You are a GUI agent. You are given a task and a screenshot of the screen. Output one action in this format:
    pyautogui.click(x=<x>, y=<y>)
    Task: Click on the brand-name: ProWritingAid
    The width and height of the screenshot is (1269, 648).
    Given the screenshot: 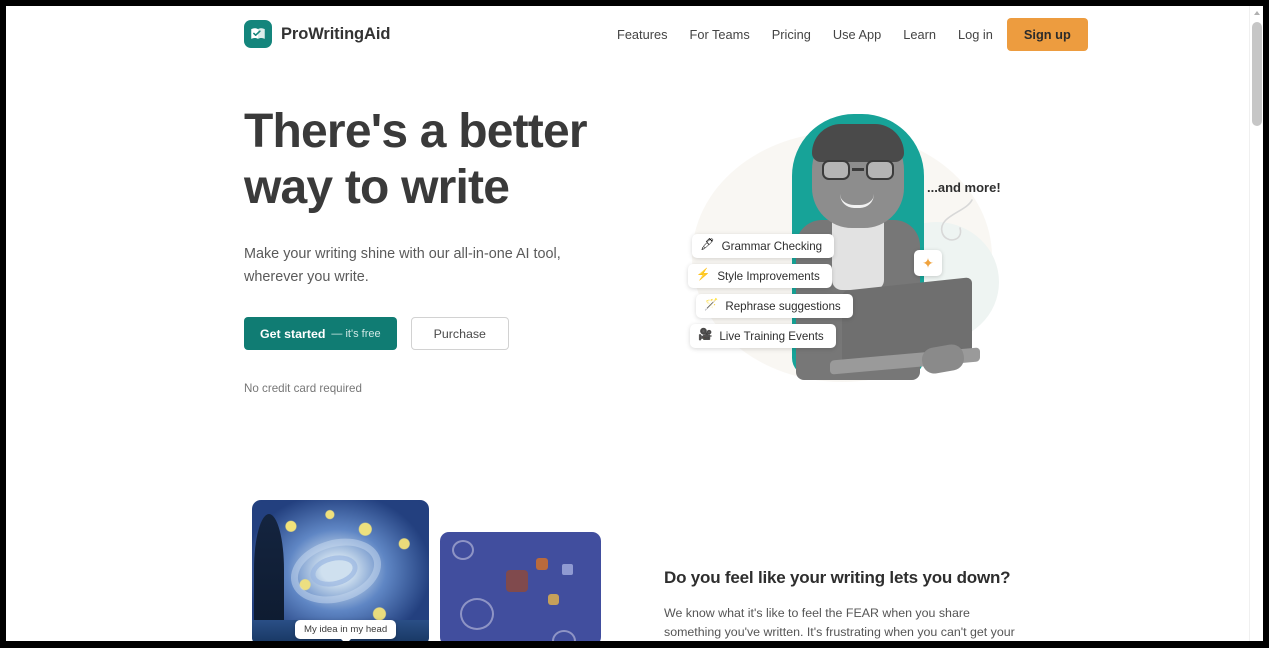 What is the action you would take?
    pyautogui.click(x=336, y=33)
    